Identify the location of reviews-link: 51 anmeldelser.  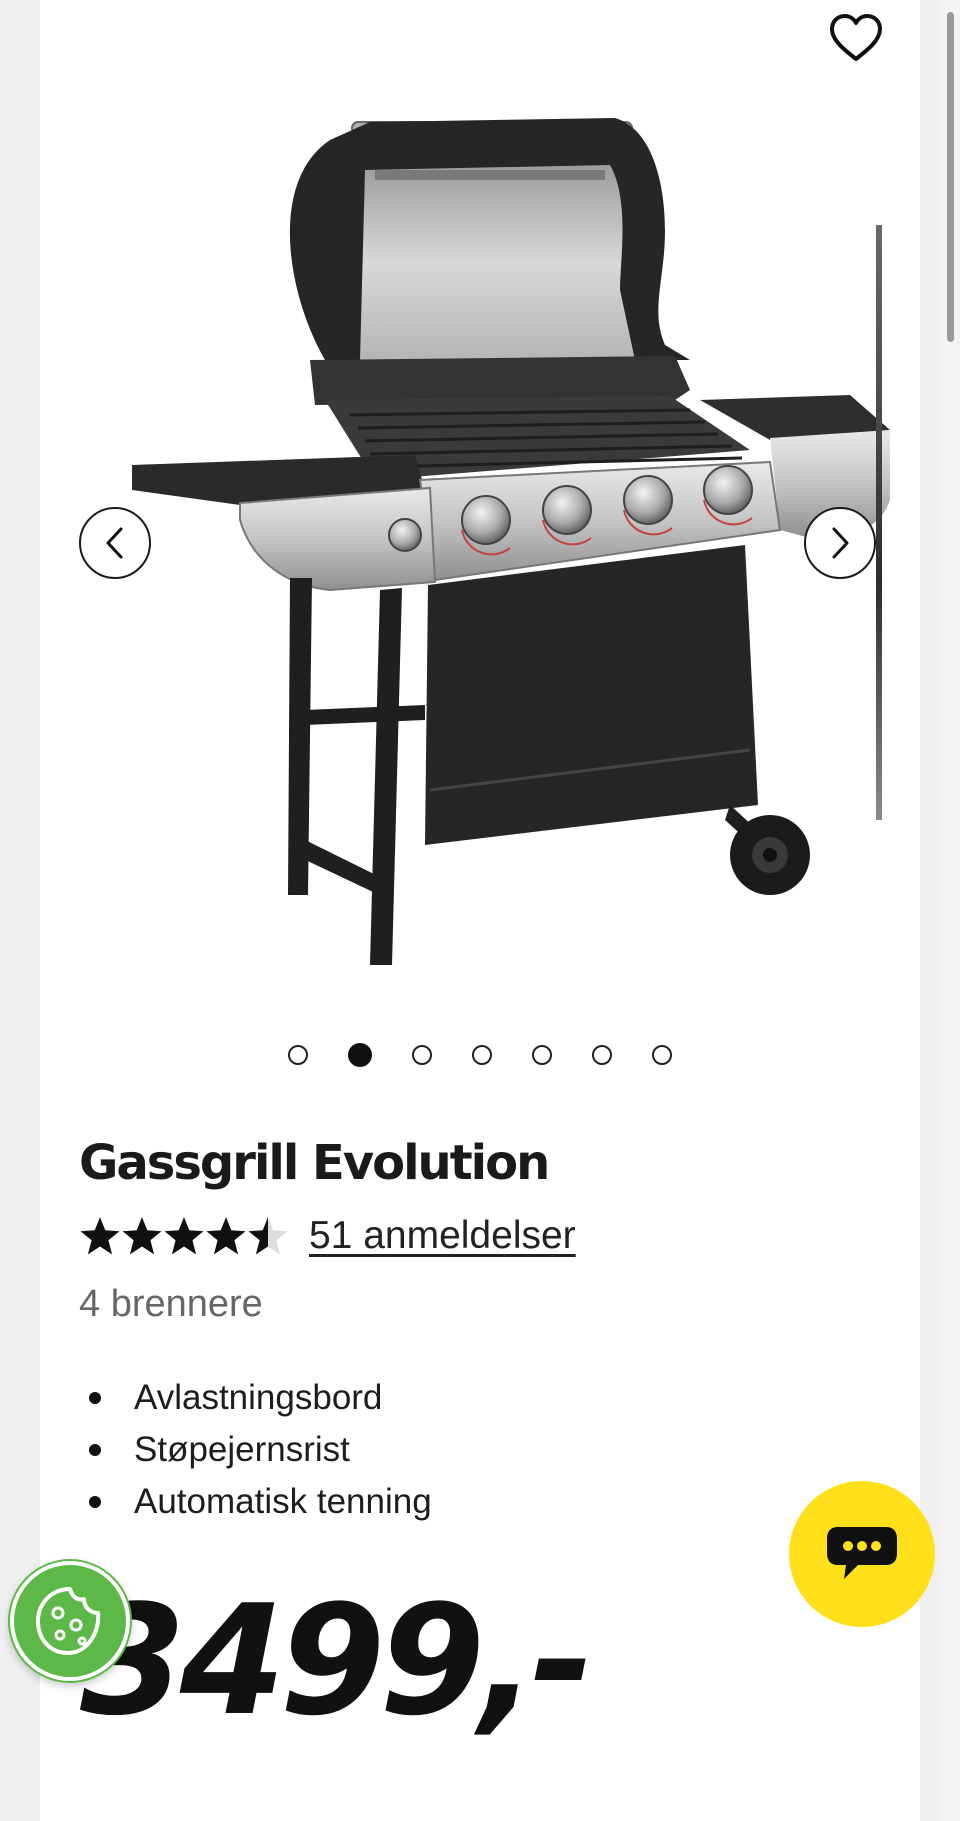
(442, 1236).